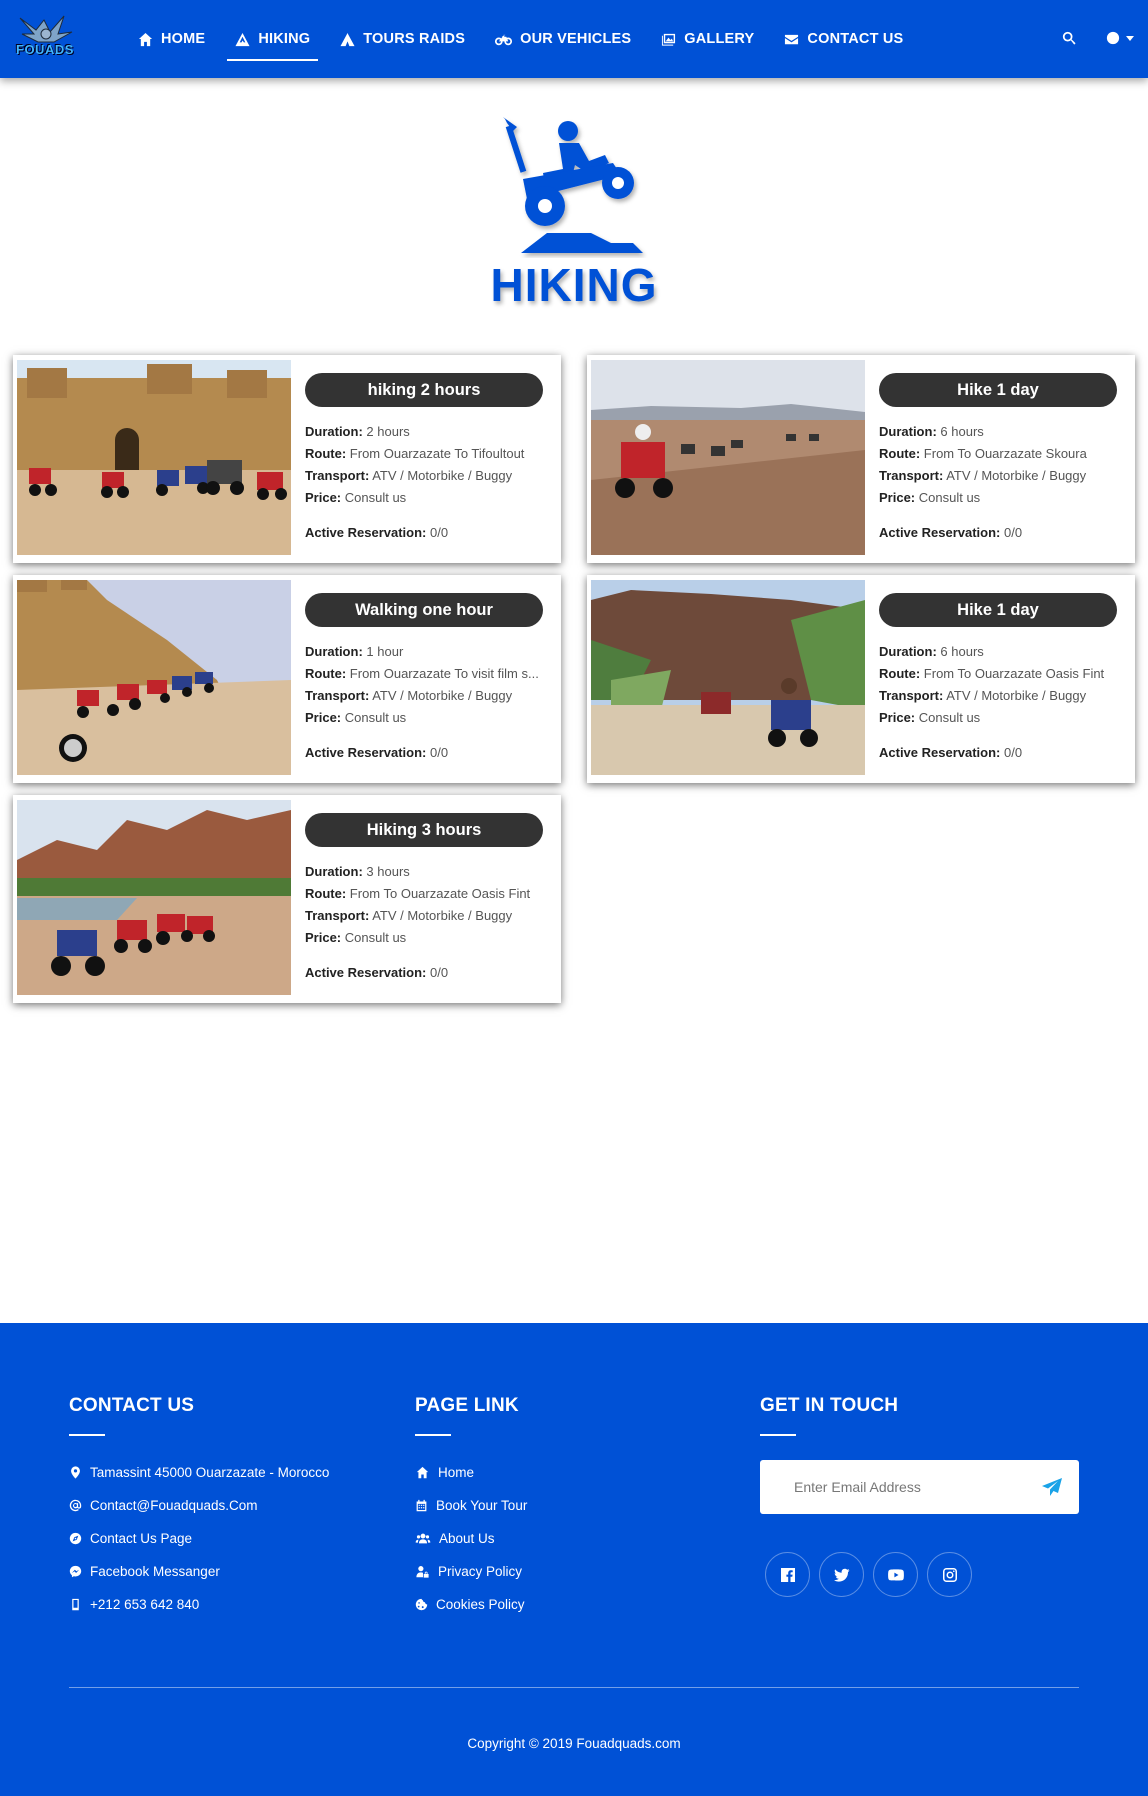 The height and width of the screenshot is (1796, 1148). Describe the element at coordinates (424, 390) in the screenshot. I see `tour-title-button: hiking 2 hours` at that location.